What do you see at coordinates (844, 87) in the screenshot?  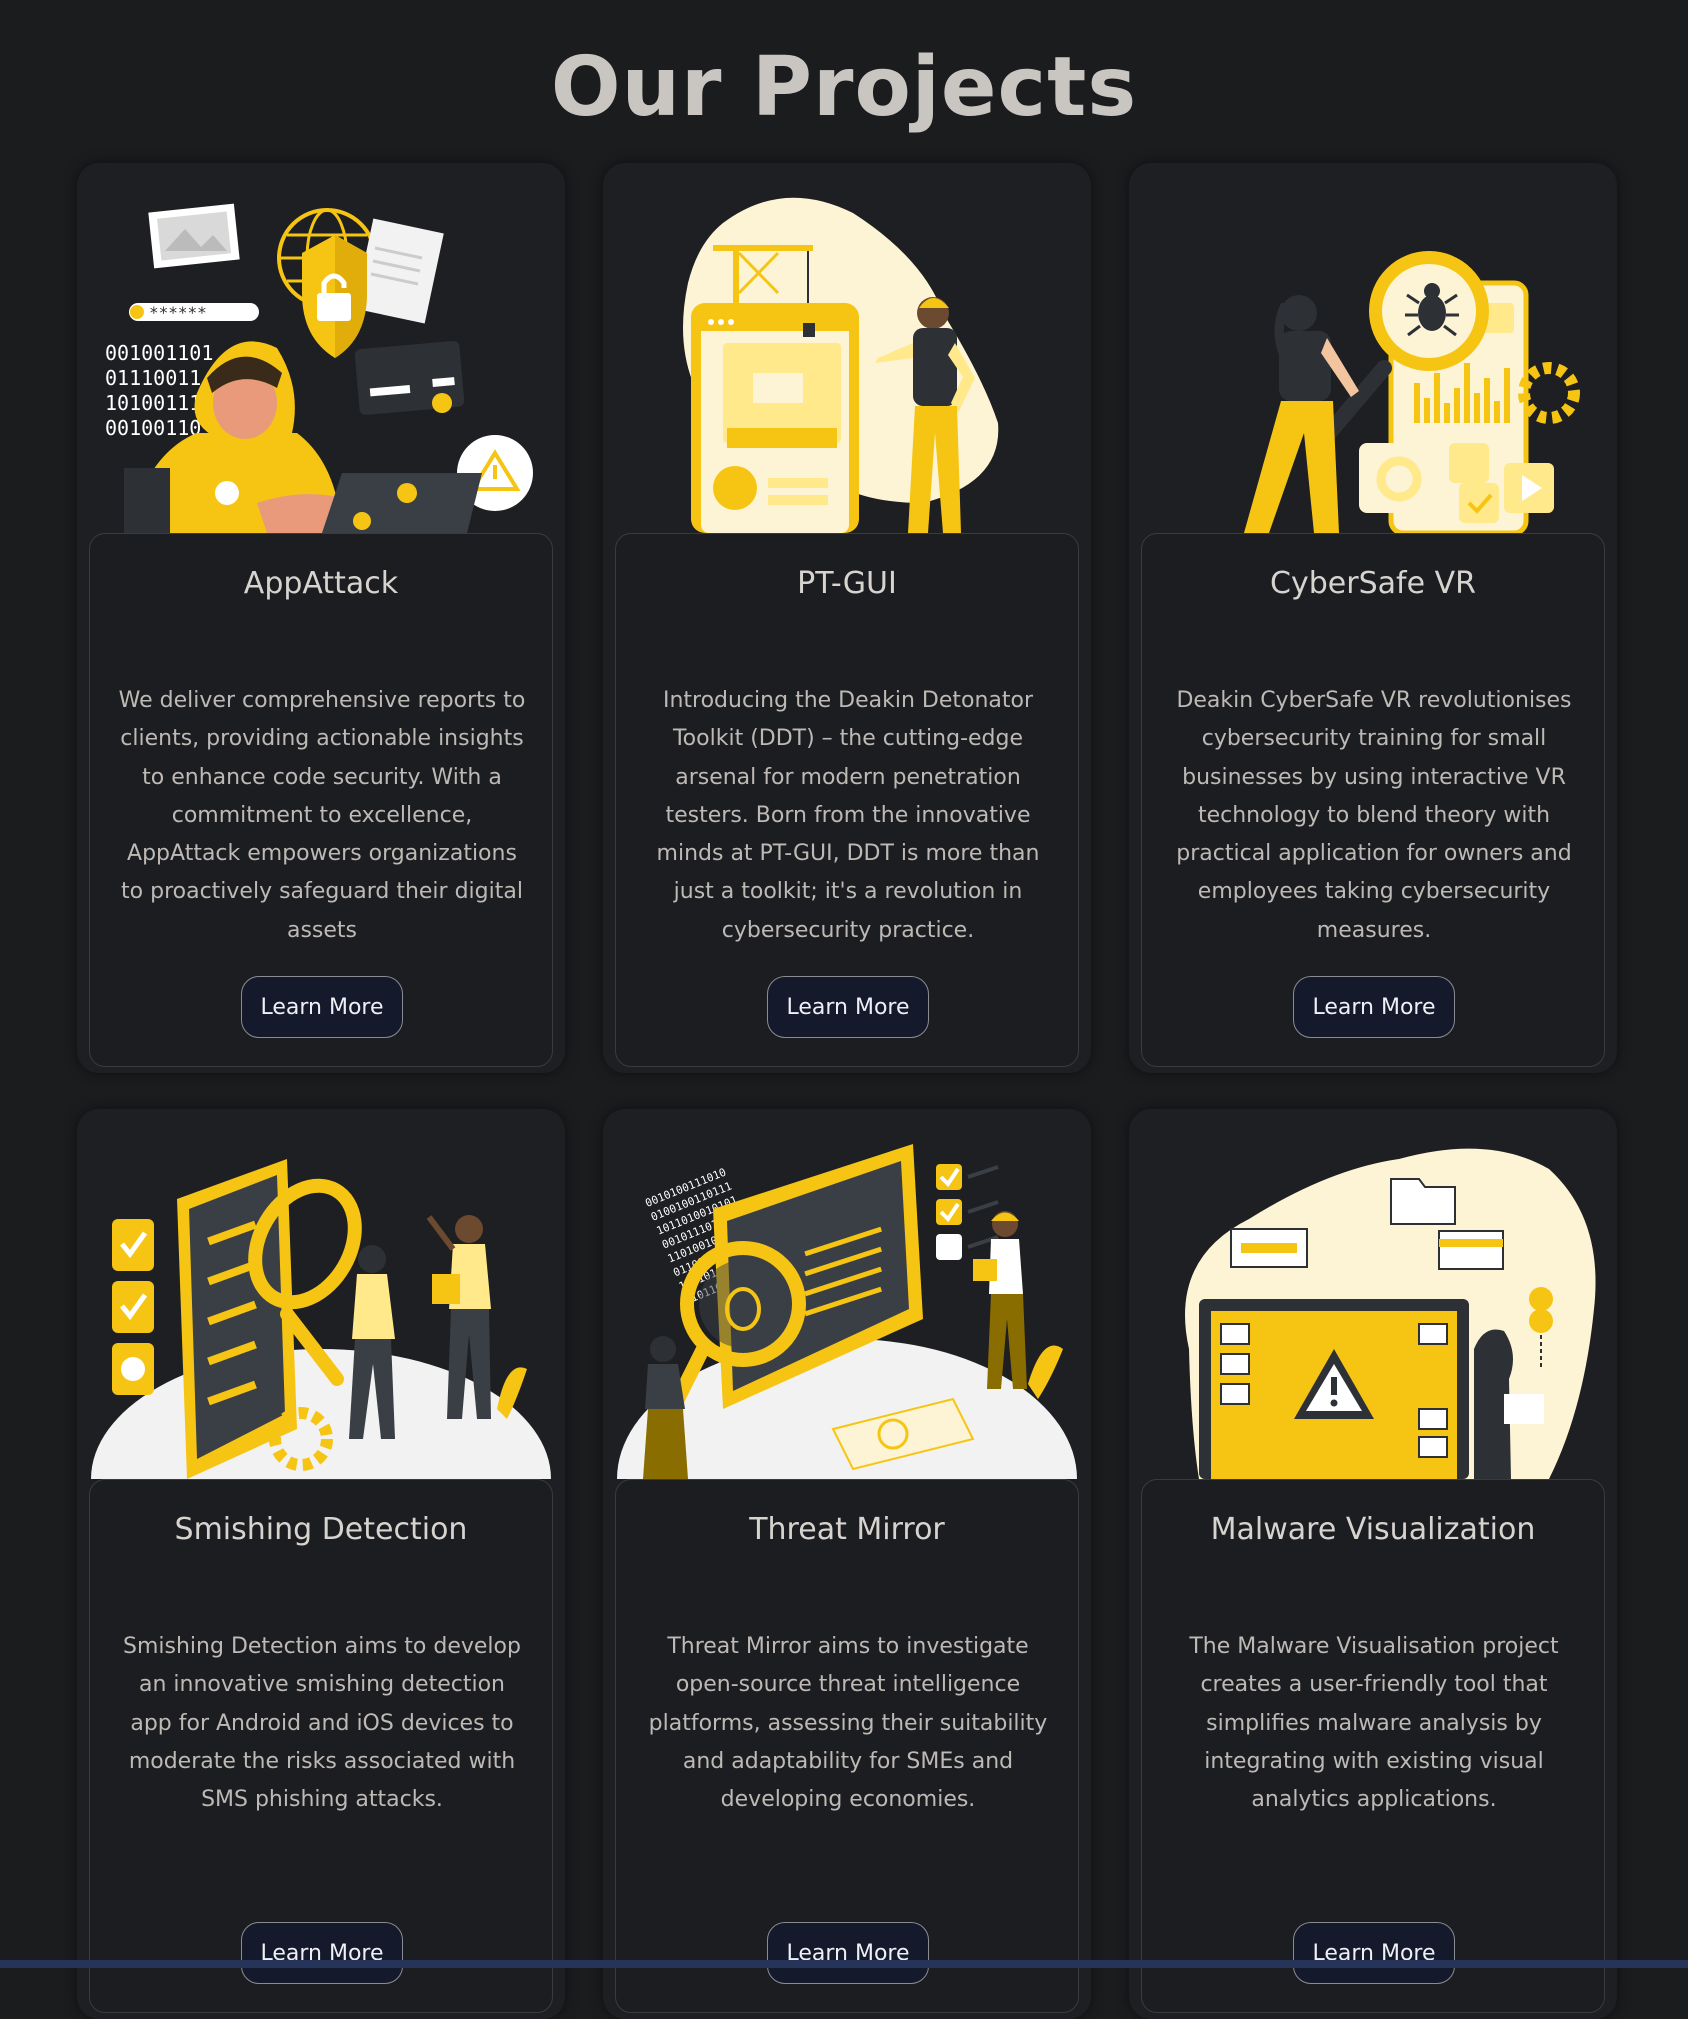 I see `page-title: Our Projects` at bounding box center [844, 87].